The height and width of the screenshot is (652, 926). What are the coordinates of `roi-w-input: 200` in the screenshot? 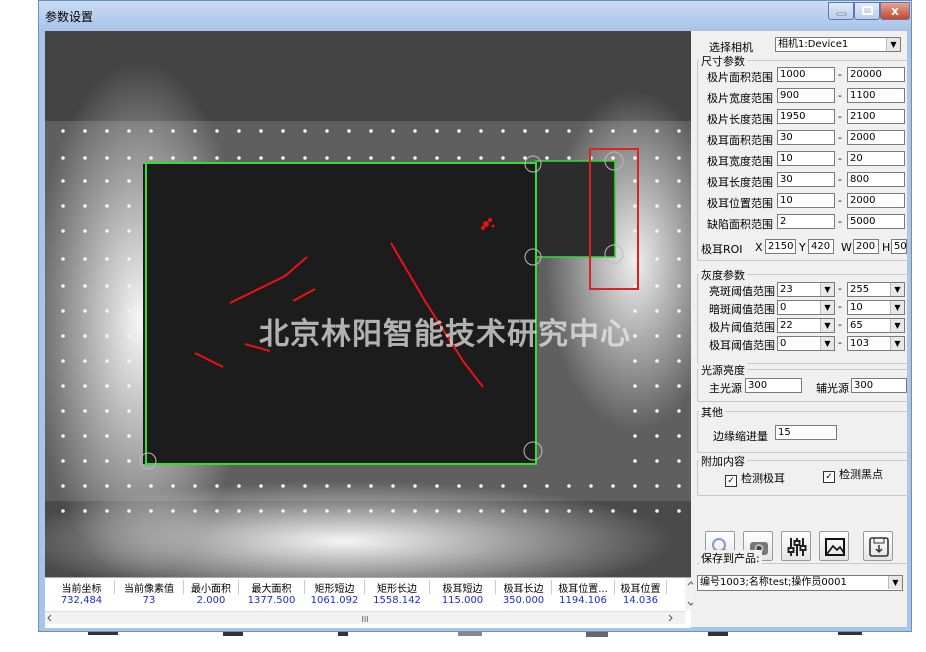 It's located at (866, 246).